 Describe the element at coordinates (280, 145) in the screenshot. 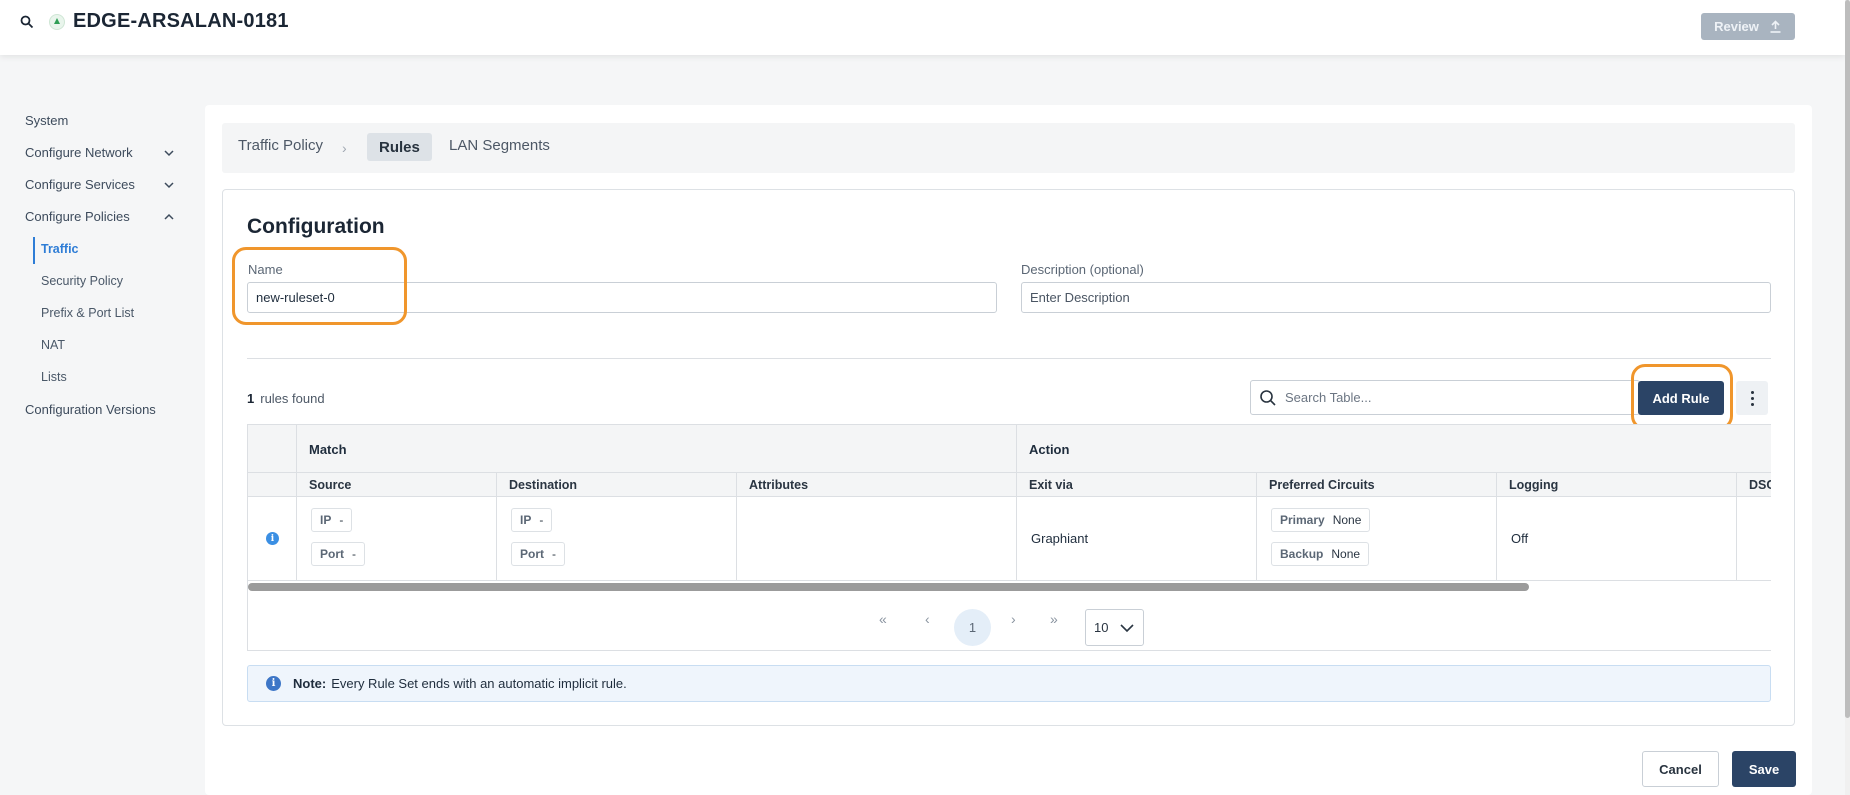

I see `breadcrumb-traffic-policy: Traffic Policy` at that location.